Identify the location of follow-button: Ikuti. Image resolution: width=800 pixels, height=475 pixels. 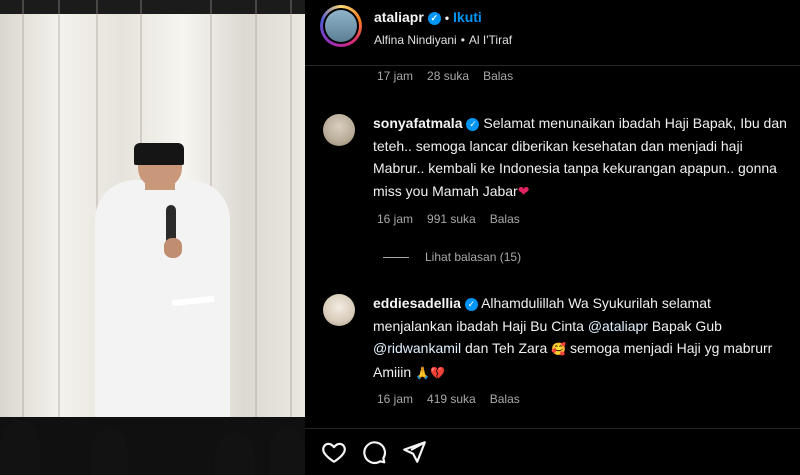
(467, 17).